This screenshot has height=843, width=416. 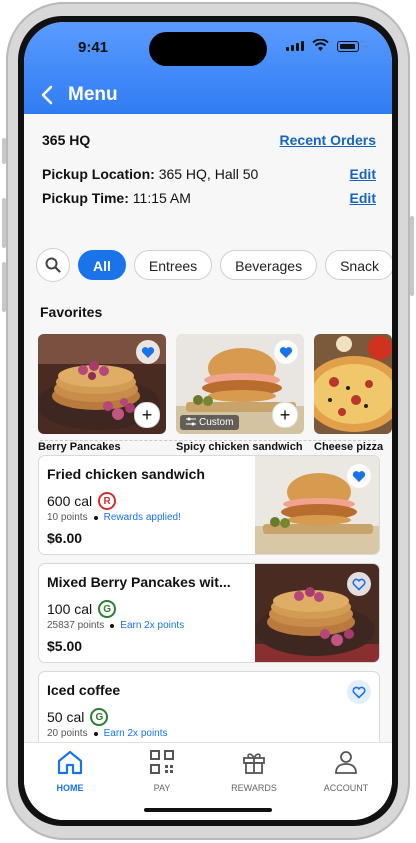 I want to click on status-time: 9:41, so click(x=93, y=47).